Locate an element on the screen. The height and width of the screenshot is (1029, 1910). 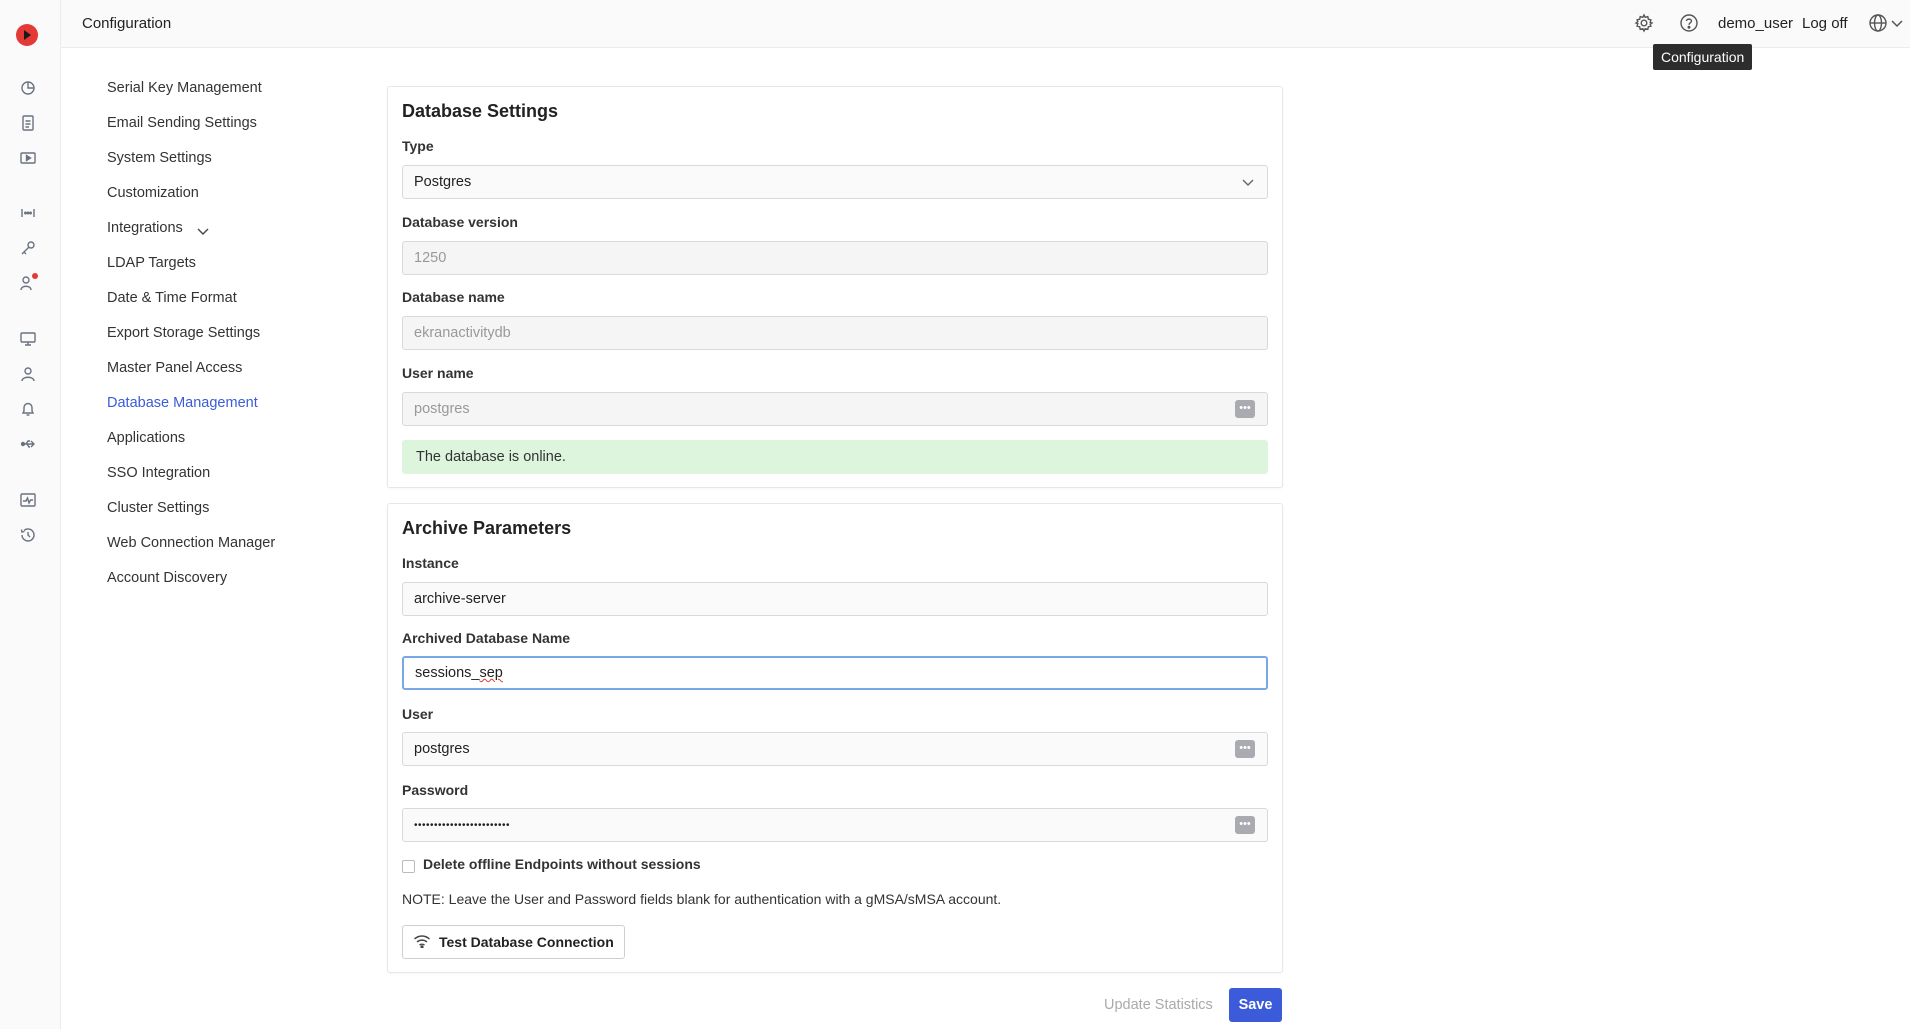
user-icon is located at coordinates (28, 374).